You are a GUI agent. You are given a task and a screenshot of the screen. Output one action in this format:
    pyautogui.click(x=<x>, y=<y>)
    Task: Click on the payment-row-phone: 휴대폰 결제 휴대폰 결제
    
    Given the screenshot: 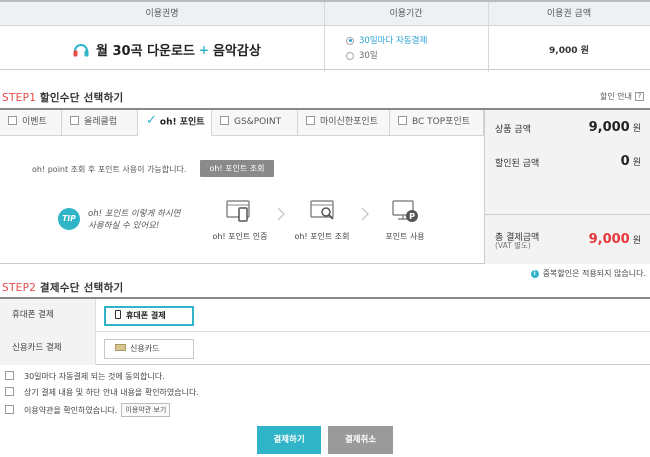 What is the action you would take?
    pyautogui.click(x=325, y=315)
    